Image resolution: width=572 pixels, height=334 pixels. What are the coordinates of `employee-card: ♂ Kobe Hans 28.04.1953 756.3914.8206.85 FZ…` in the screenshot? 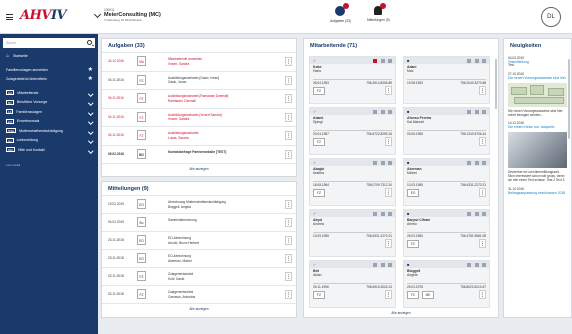 It's located at (352, 80).